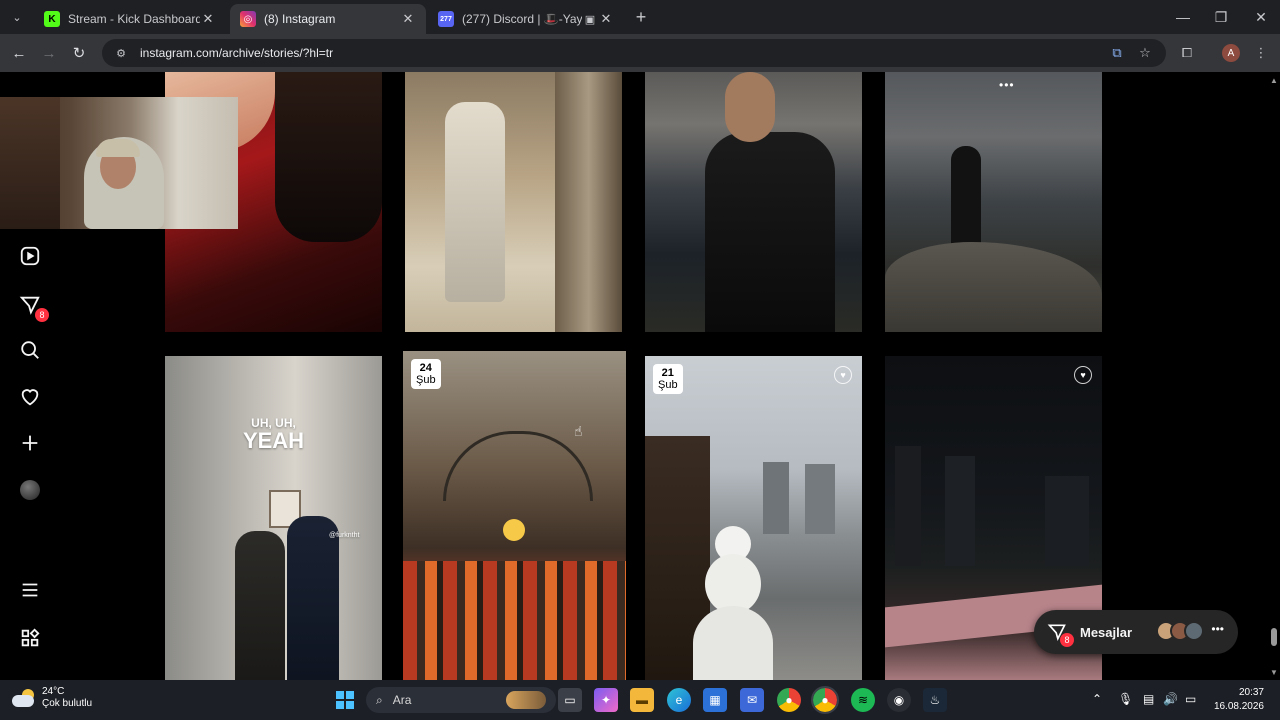  What do you see at coordinates (461, 700) in the screenshot?
I see `taskbar-search: ⌕ Ara` at bounding box center [461, 700].